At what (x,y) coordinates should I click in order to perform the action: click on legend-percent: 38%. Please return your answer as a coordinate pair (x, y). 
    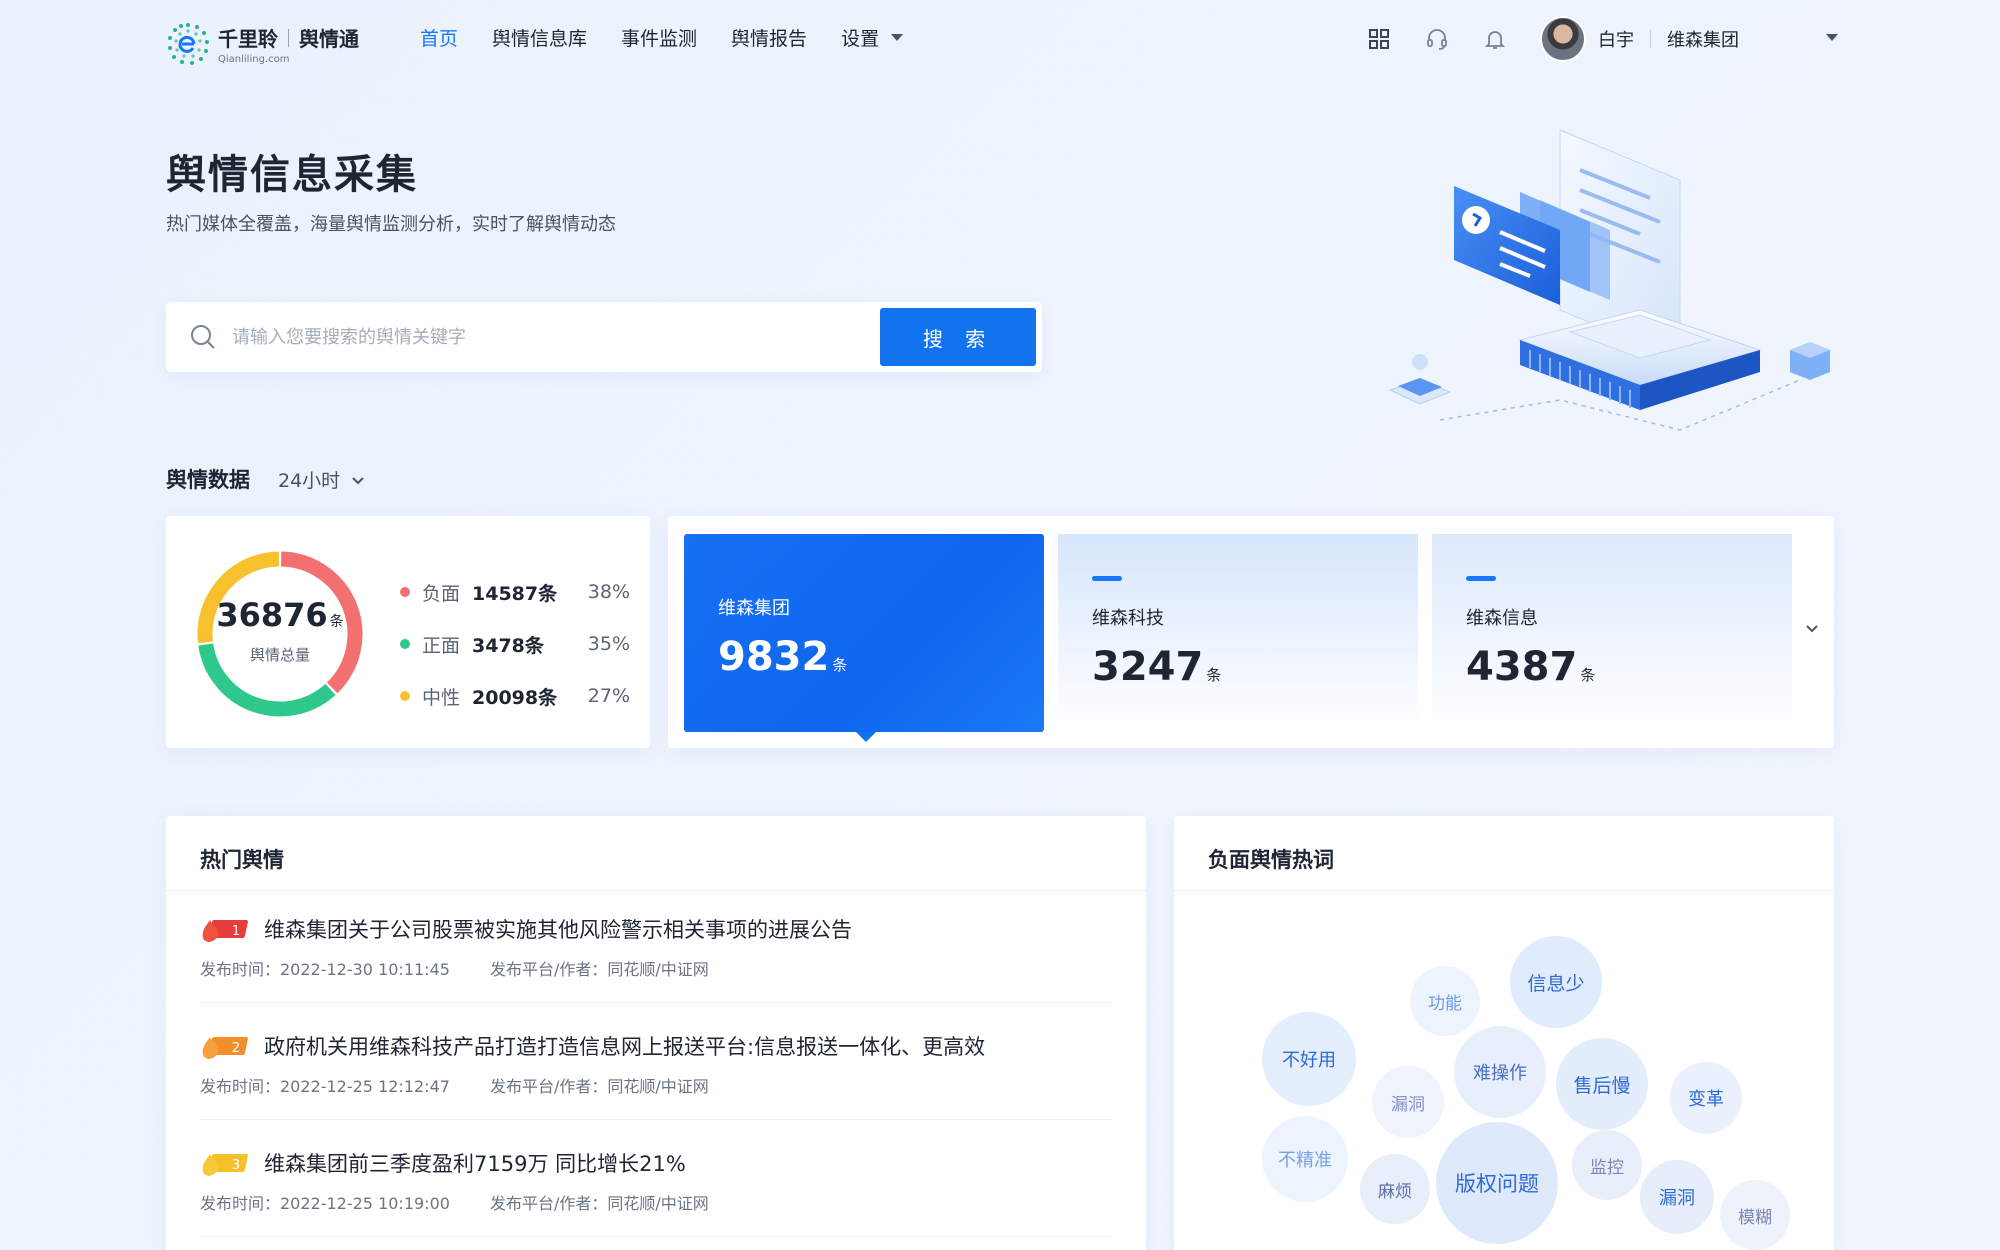
    Looking at the image, I should click on (608, 592).